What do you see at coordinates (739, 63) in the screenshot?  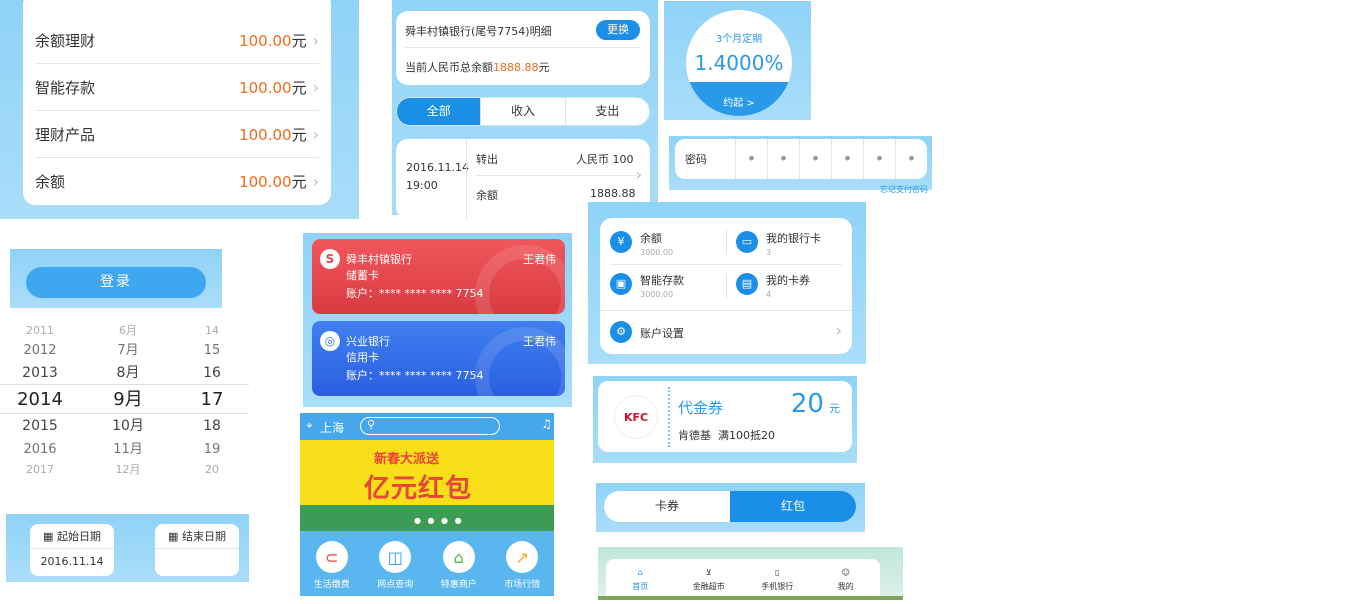 I see `rate-circle: 3个月定期 1.4000% 约起 >` at bounding box center [739, 63].